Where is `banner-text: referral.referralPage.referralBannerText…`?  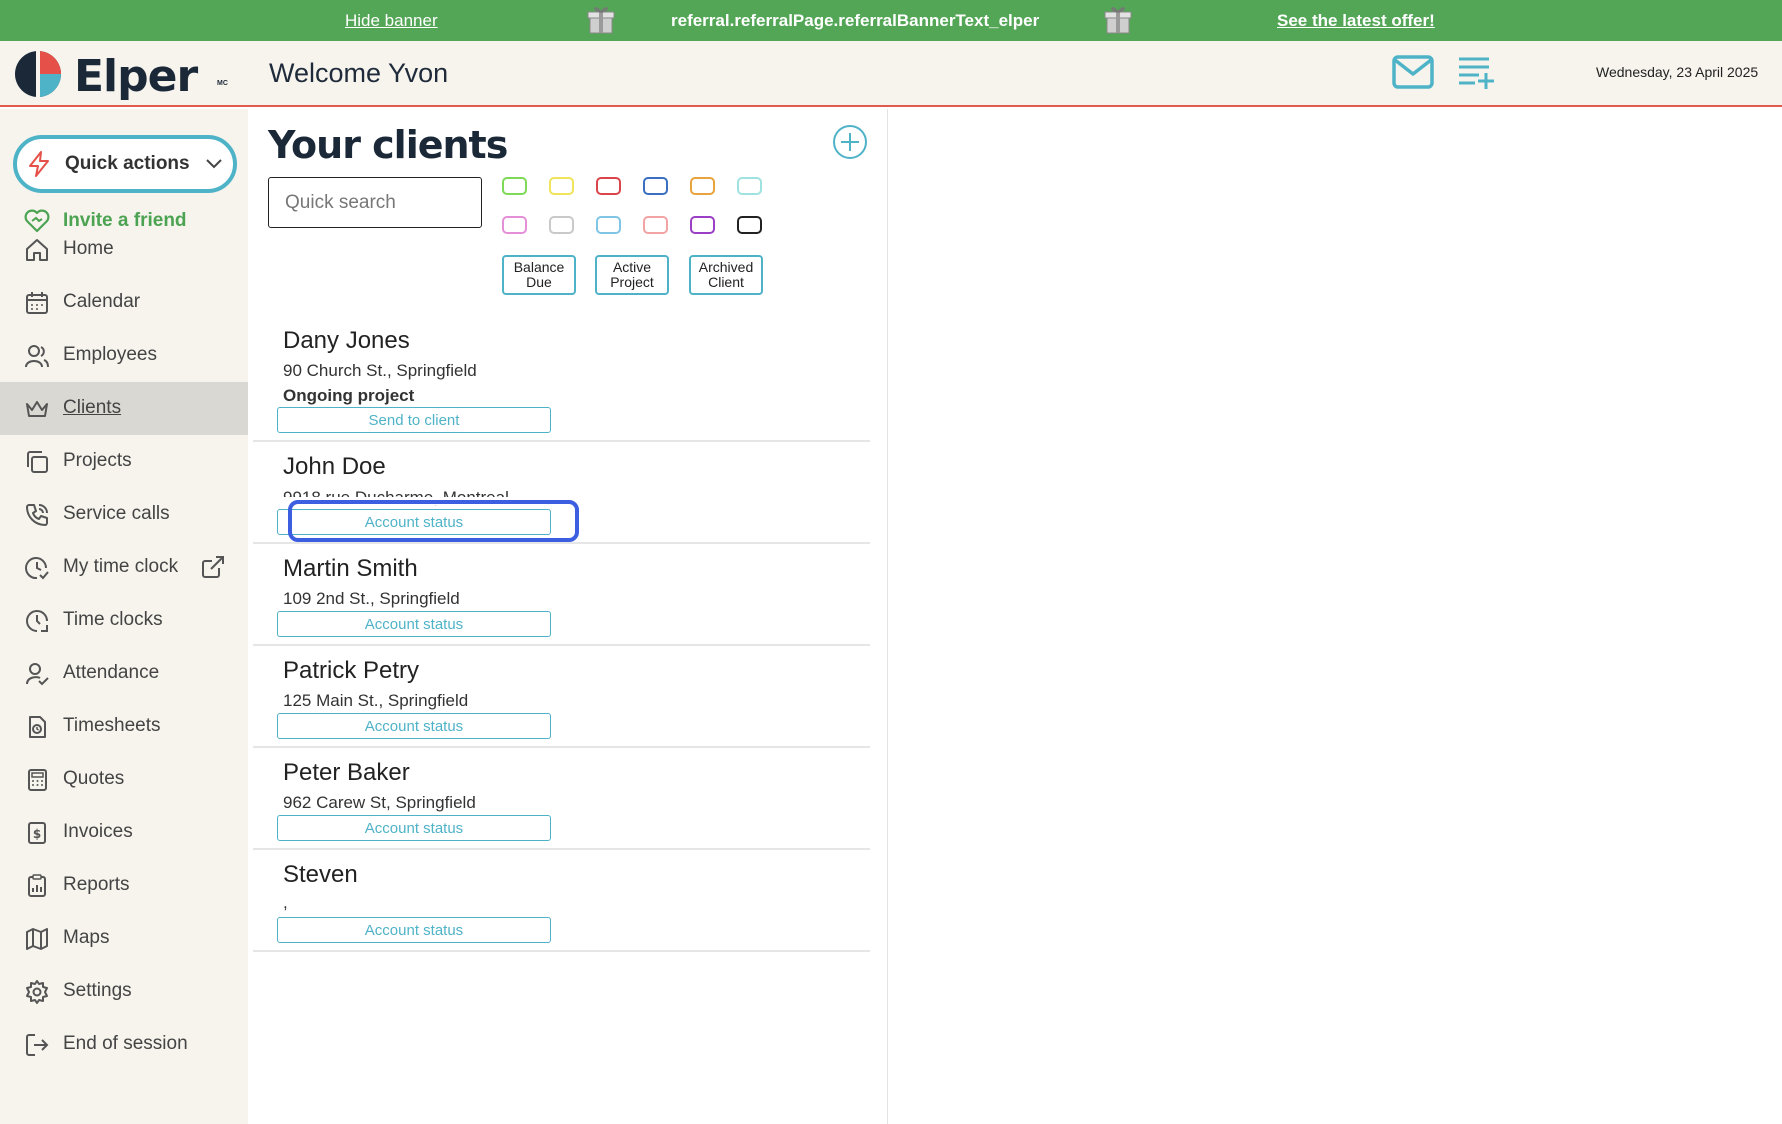 banner-text: referral.referralPage.referralBannerText… is located at coordinates (855, 20).